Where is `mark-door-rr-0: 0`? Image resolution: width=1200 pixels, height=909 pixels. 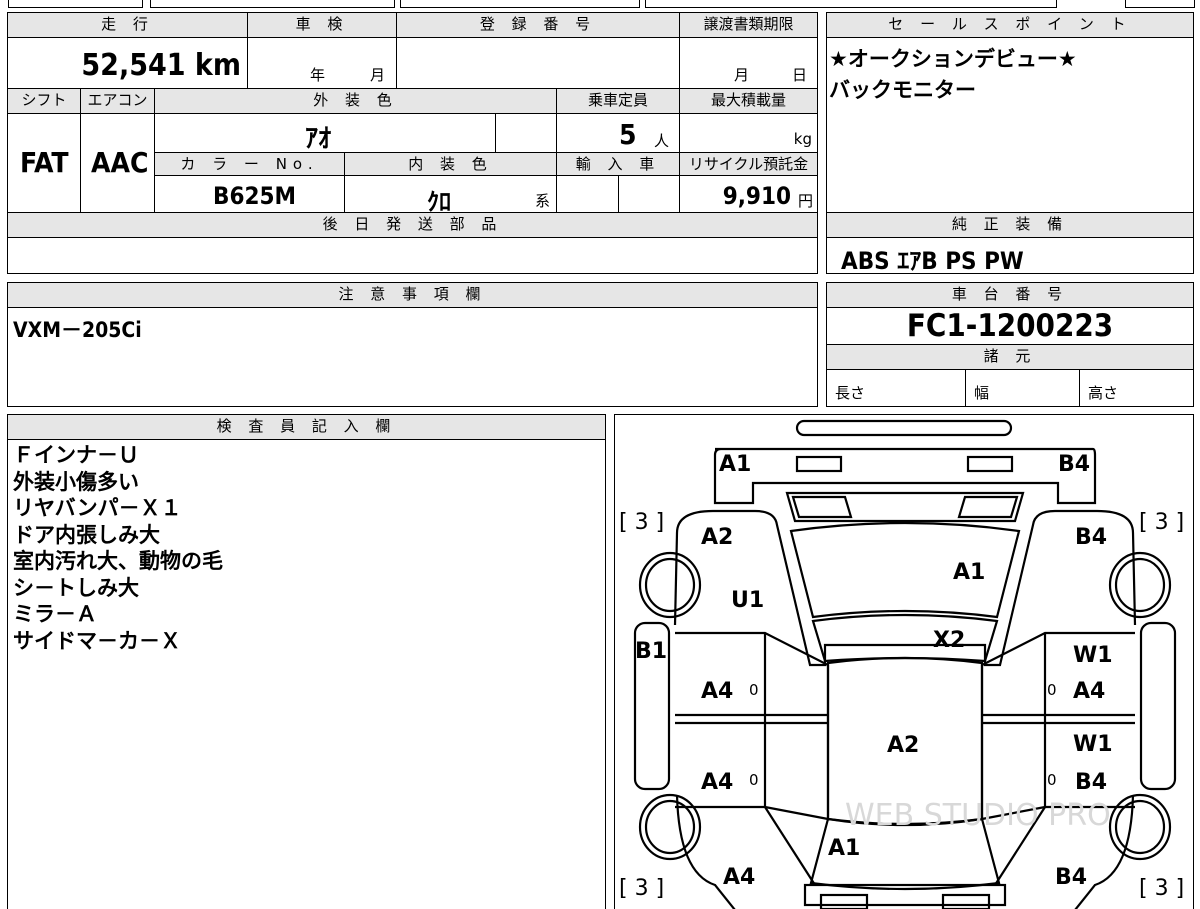 mark-door-rr-0: 0 is located at coordinates (1052, 780).